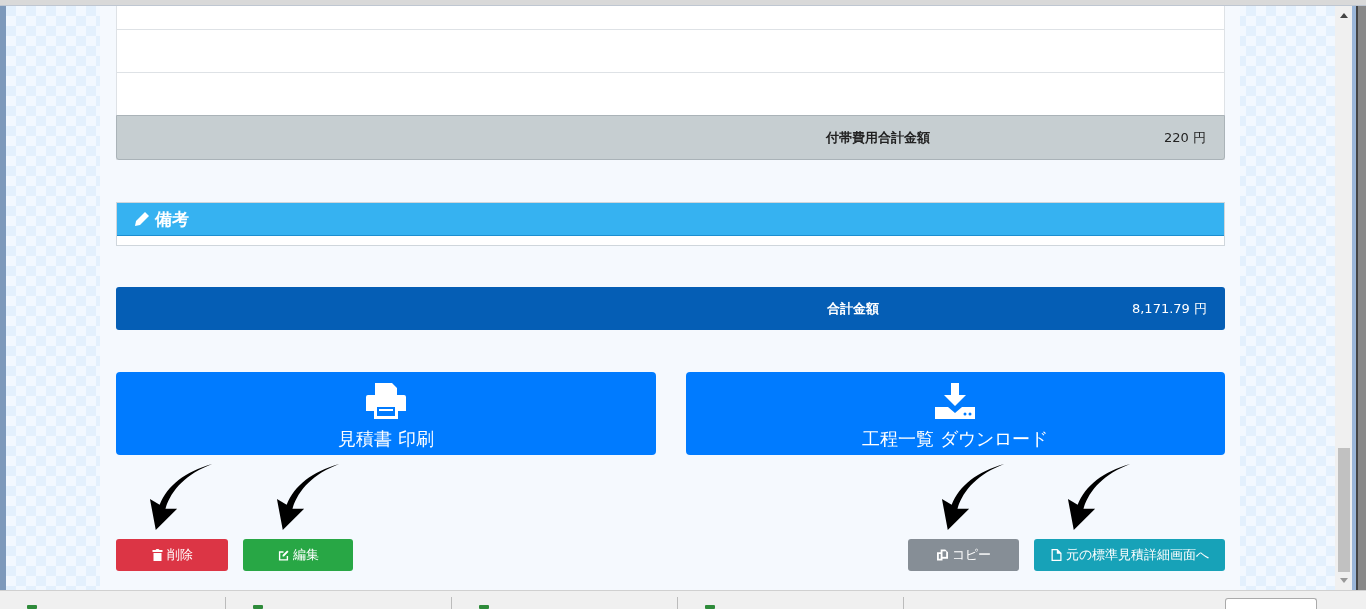 The width and height of the screenshot is (1366, 609). What do you see at coordinates (385, 400) in the screenshot?
I see `printer-icon` at bounding box center [385, 400].